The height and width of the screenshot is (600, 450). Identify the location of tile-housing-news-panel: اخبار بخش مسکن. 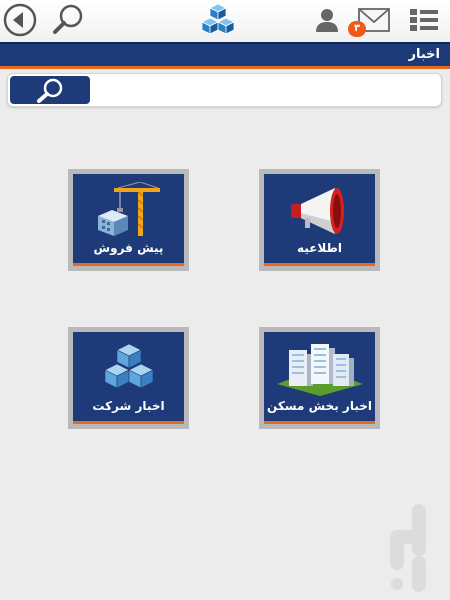
(319, 378).